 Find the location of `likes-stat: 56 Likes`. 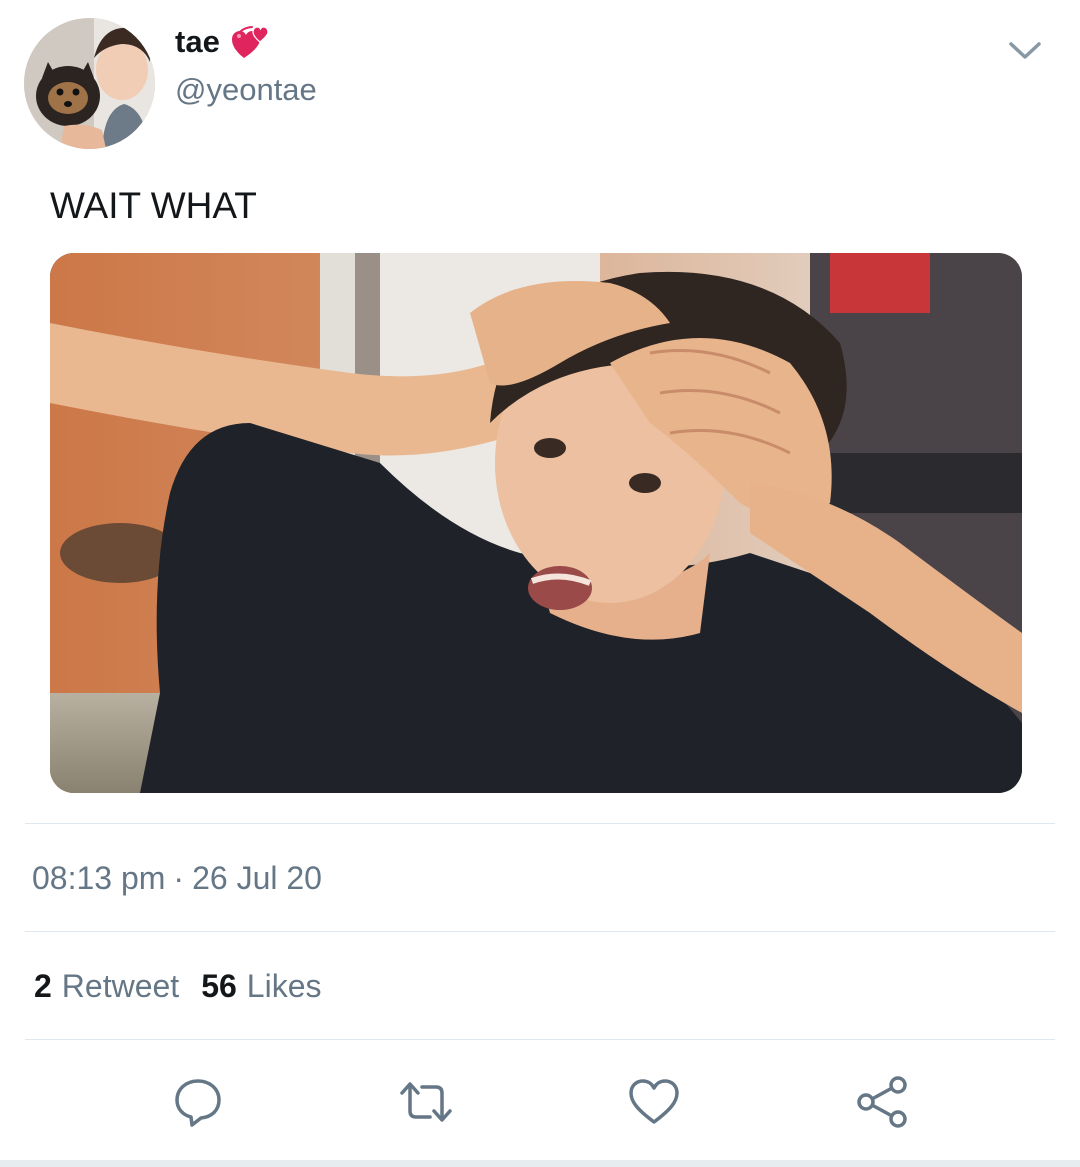

likes-stat: 56 Likes is located at coordinates (261, 986).